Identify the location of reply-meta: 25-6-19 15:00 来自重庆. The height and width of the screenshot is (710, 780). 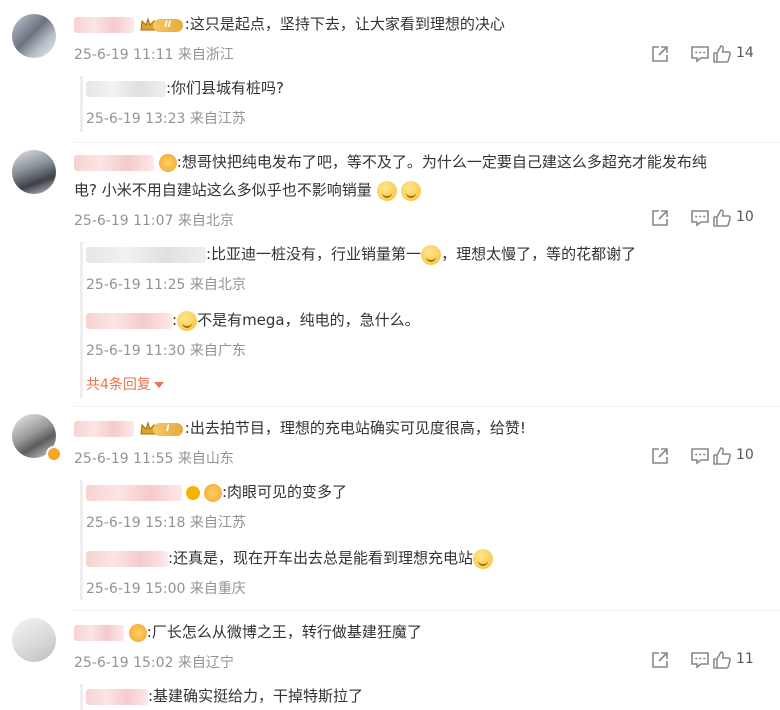
(166, 589).